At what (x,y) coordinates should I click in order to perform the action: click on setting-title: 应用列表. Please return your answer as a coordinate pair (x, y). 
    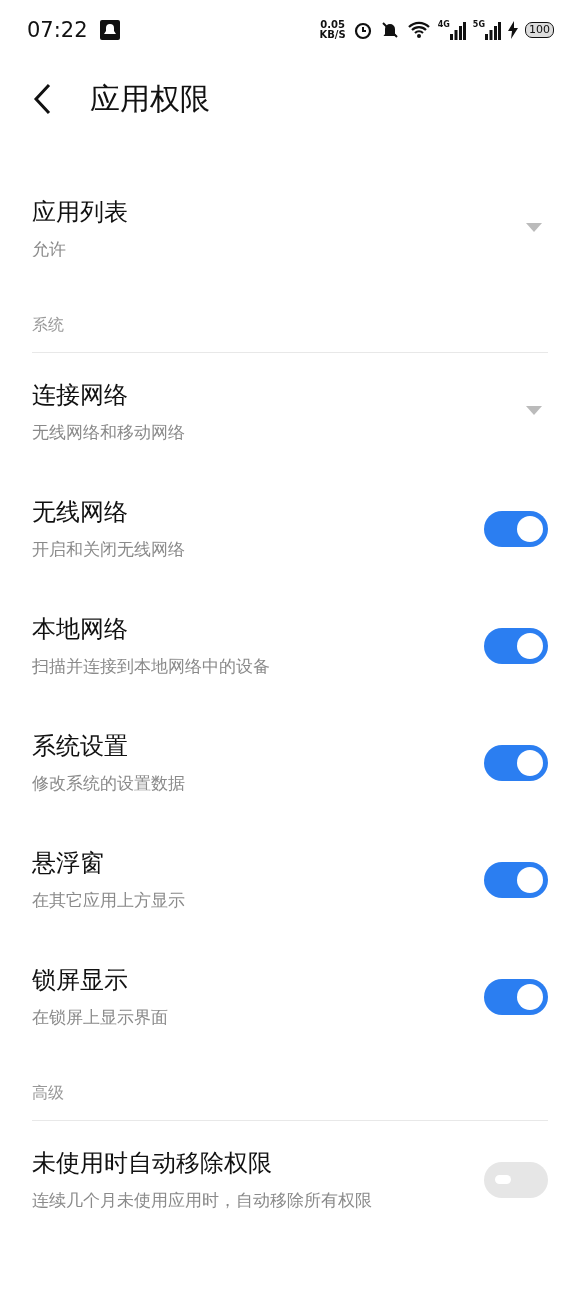
    Looking at the image, I should click on (80, 212).